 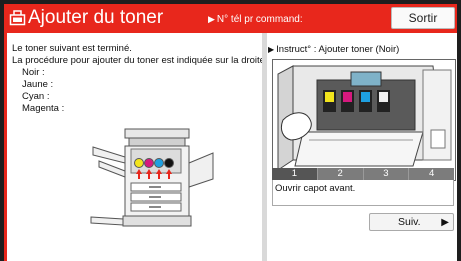 I want to click on next-arrow-icon: ▶, so click(x=445, y=222).